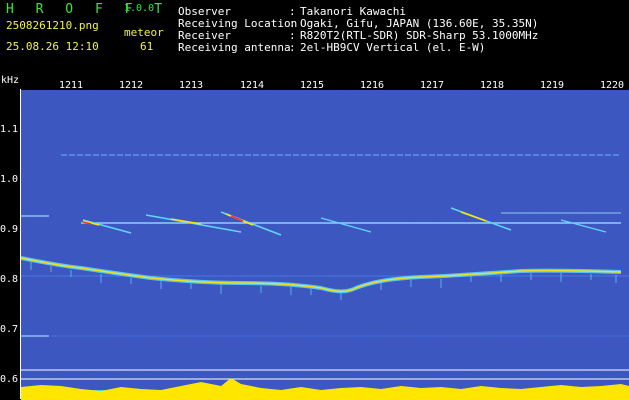 The width and height of the screenshot is (629, 400). I want to click on timestamp: 25.08.26 12:10, so click(52, 46).